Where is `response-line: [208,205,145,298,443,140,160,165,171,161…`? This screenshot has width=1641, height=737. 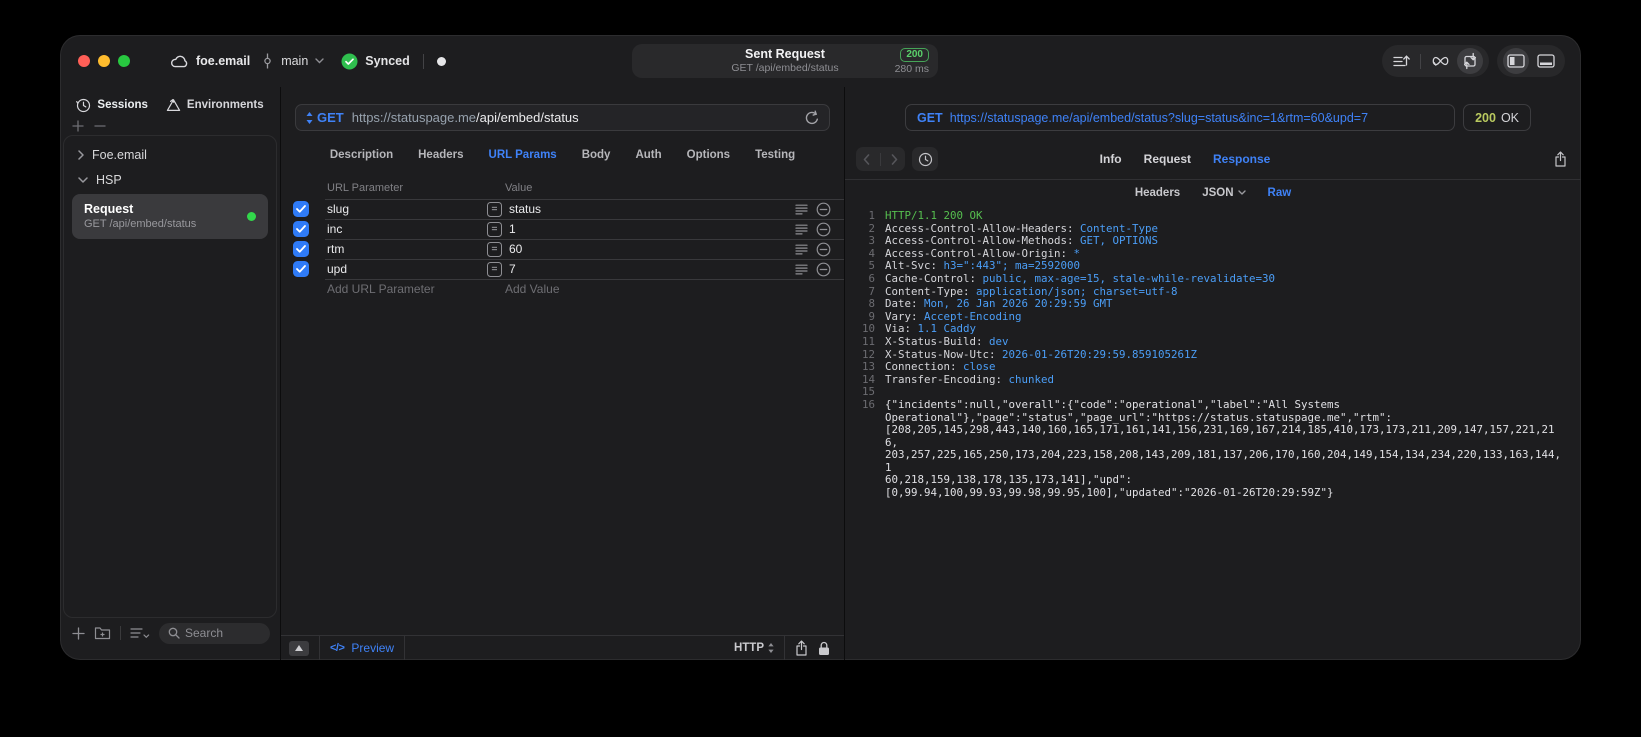 response-line: [208,205,145,298,443,140,160,165,171,161… is located at coordinates (1220, 436).